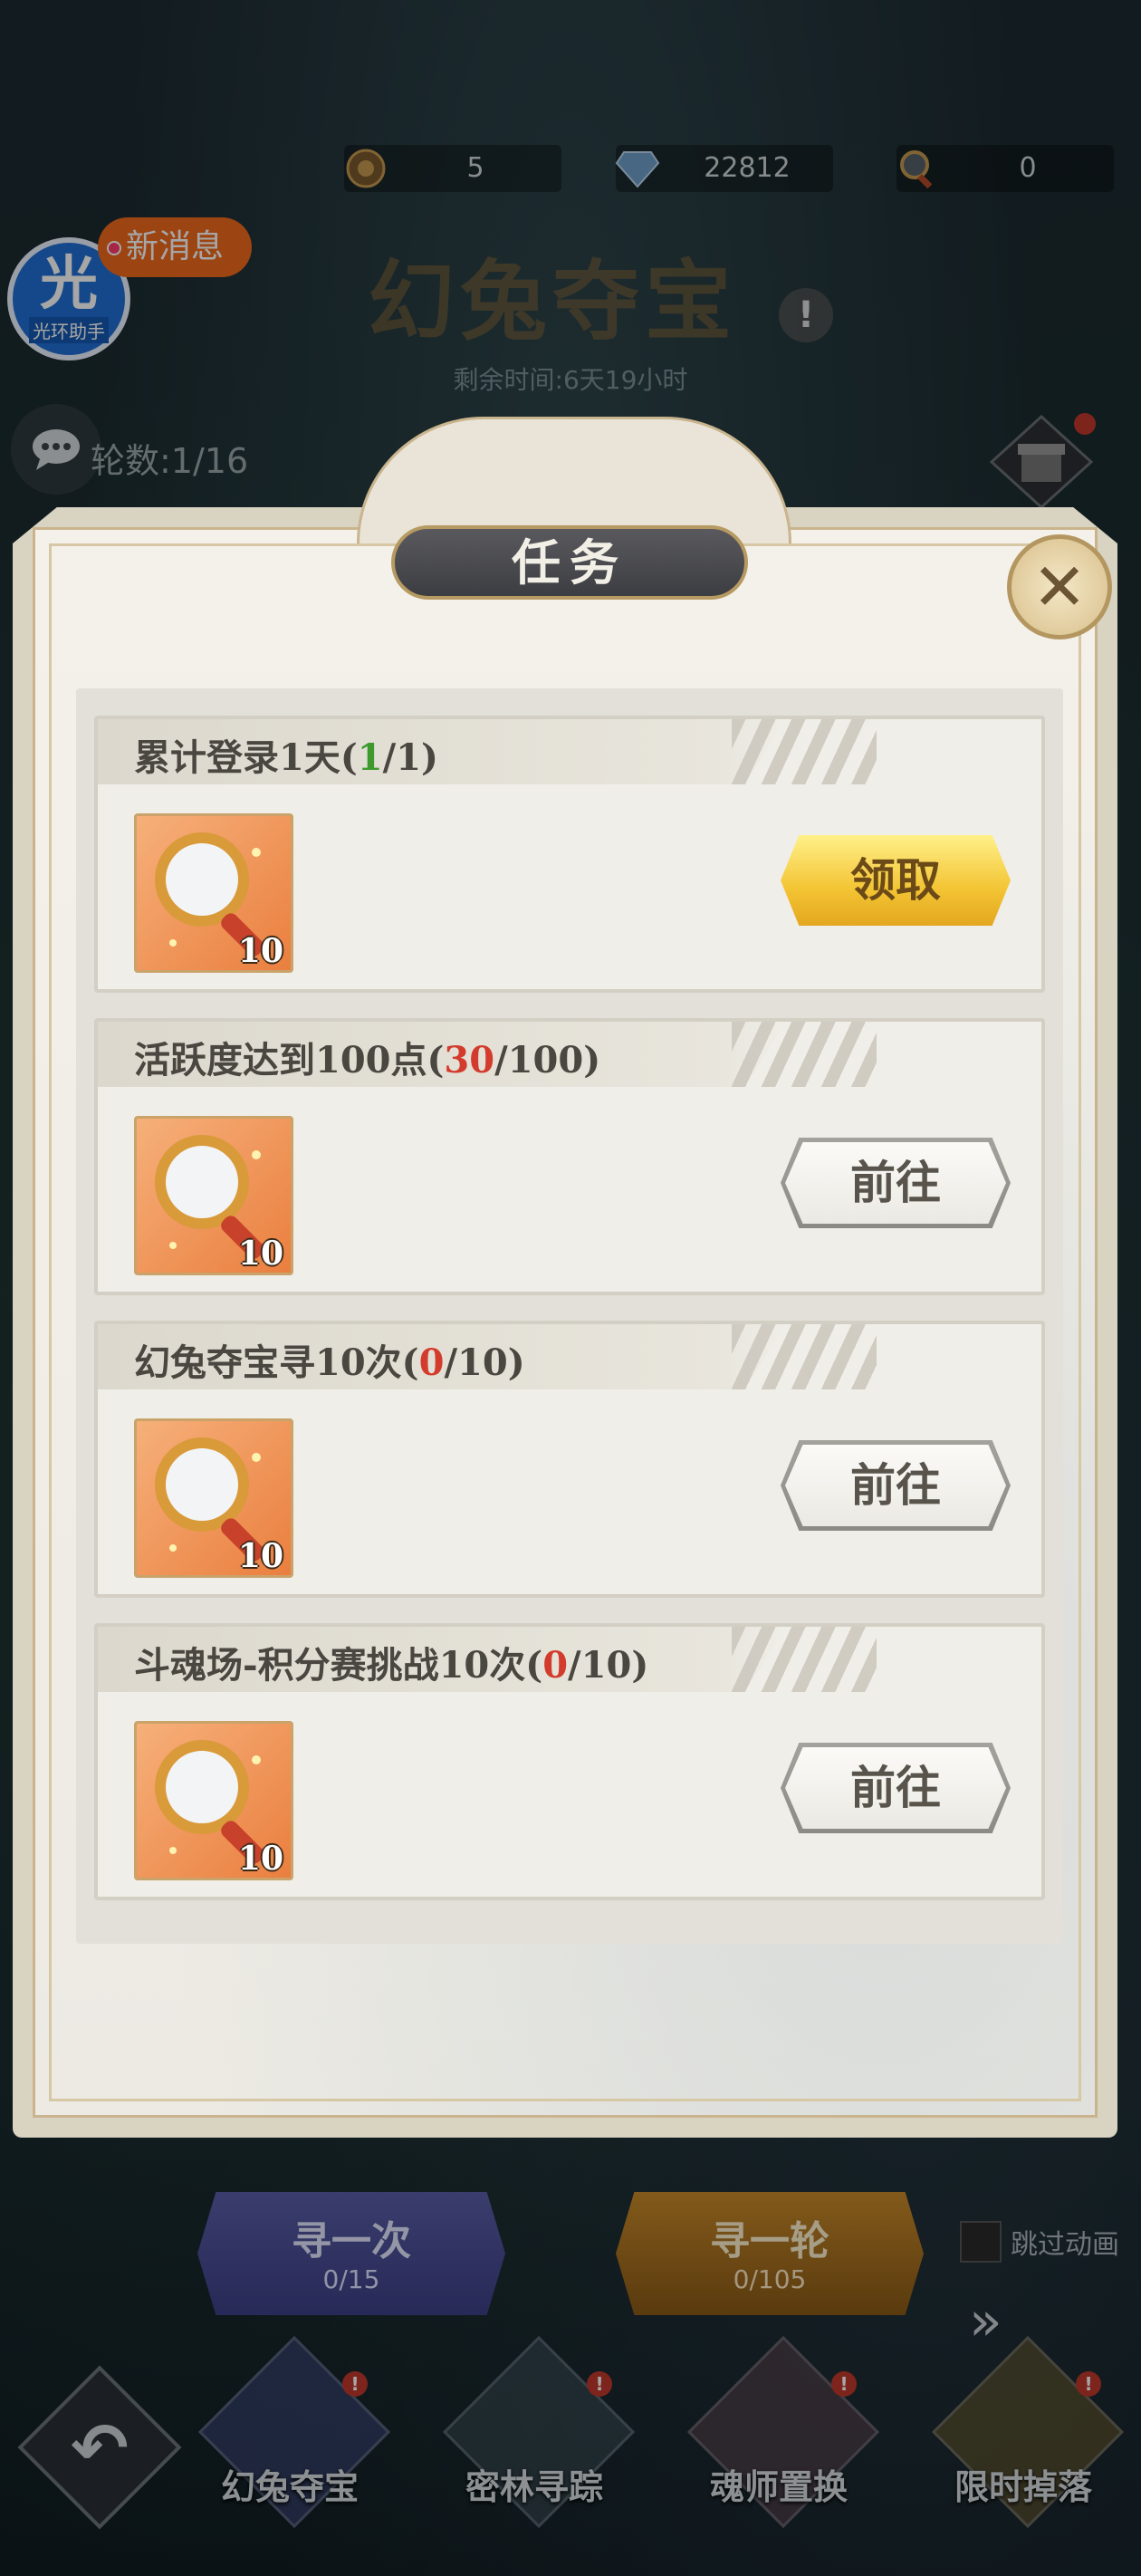 This screenshot has height=2576, width=1141. I want to click on close-icon: ✕, so click(1059, 587).